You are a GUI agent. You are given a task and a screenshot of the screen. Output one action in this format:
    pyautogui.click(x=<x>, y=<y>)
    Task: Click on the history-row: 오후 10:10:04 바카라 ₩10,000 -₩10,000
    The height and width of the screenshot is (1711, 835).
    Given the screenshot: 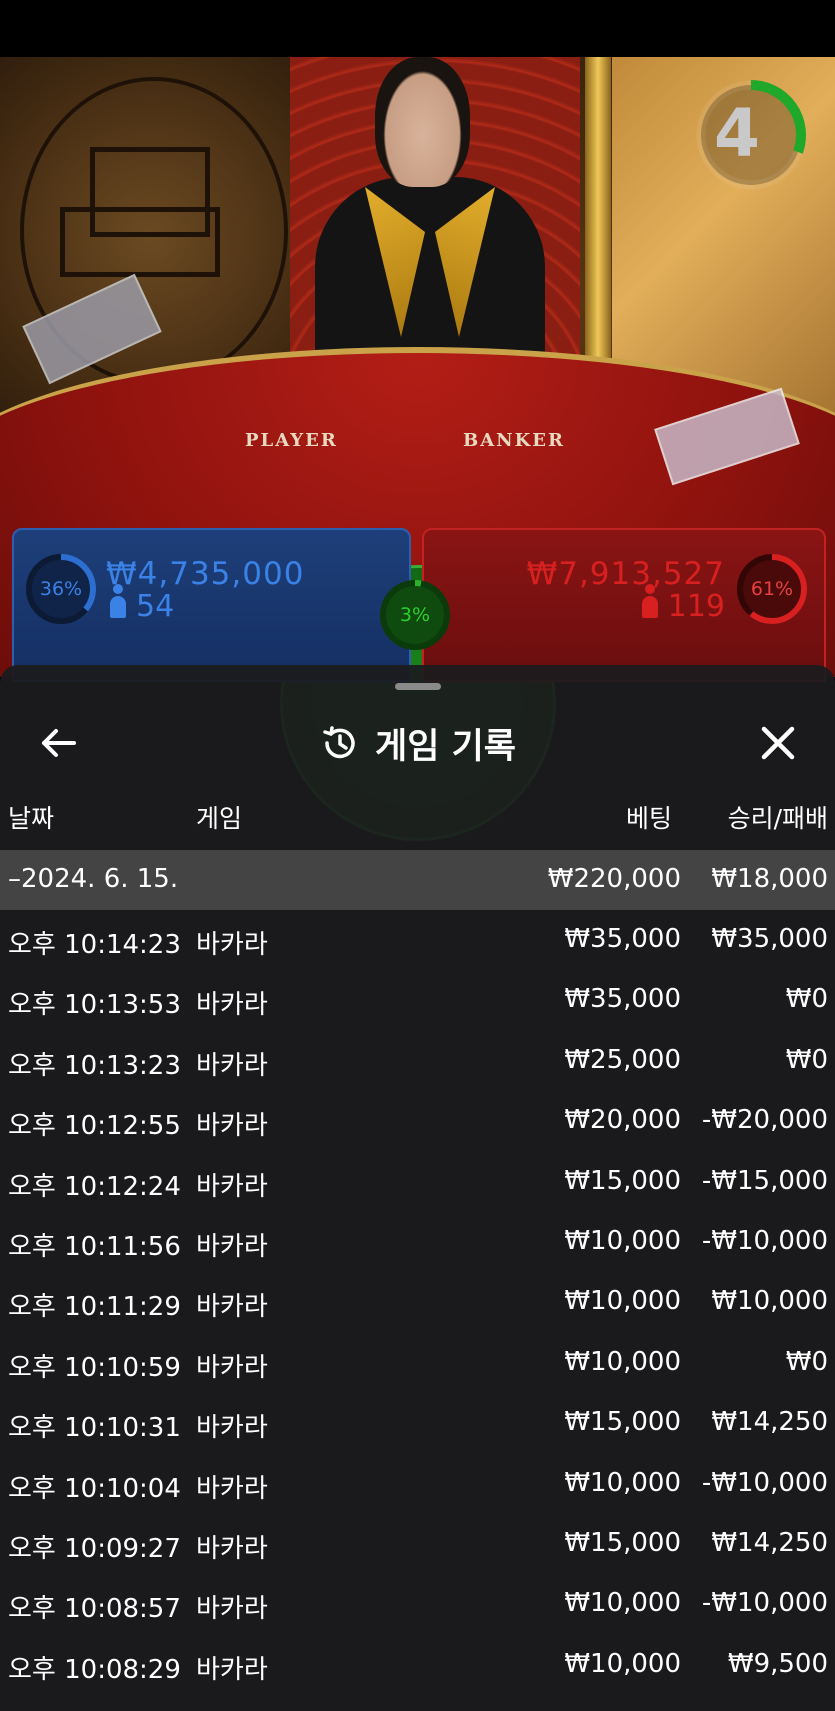 What is the action you would take?
    pyautogui.click(x=417, y=1484)
    